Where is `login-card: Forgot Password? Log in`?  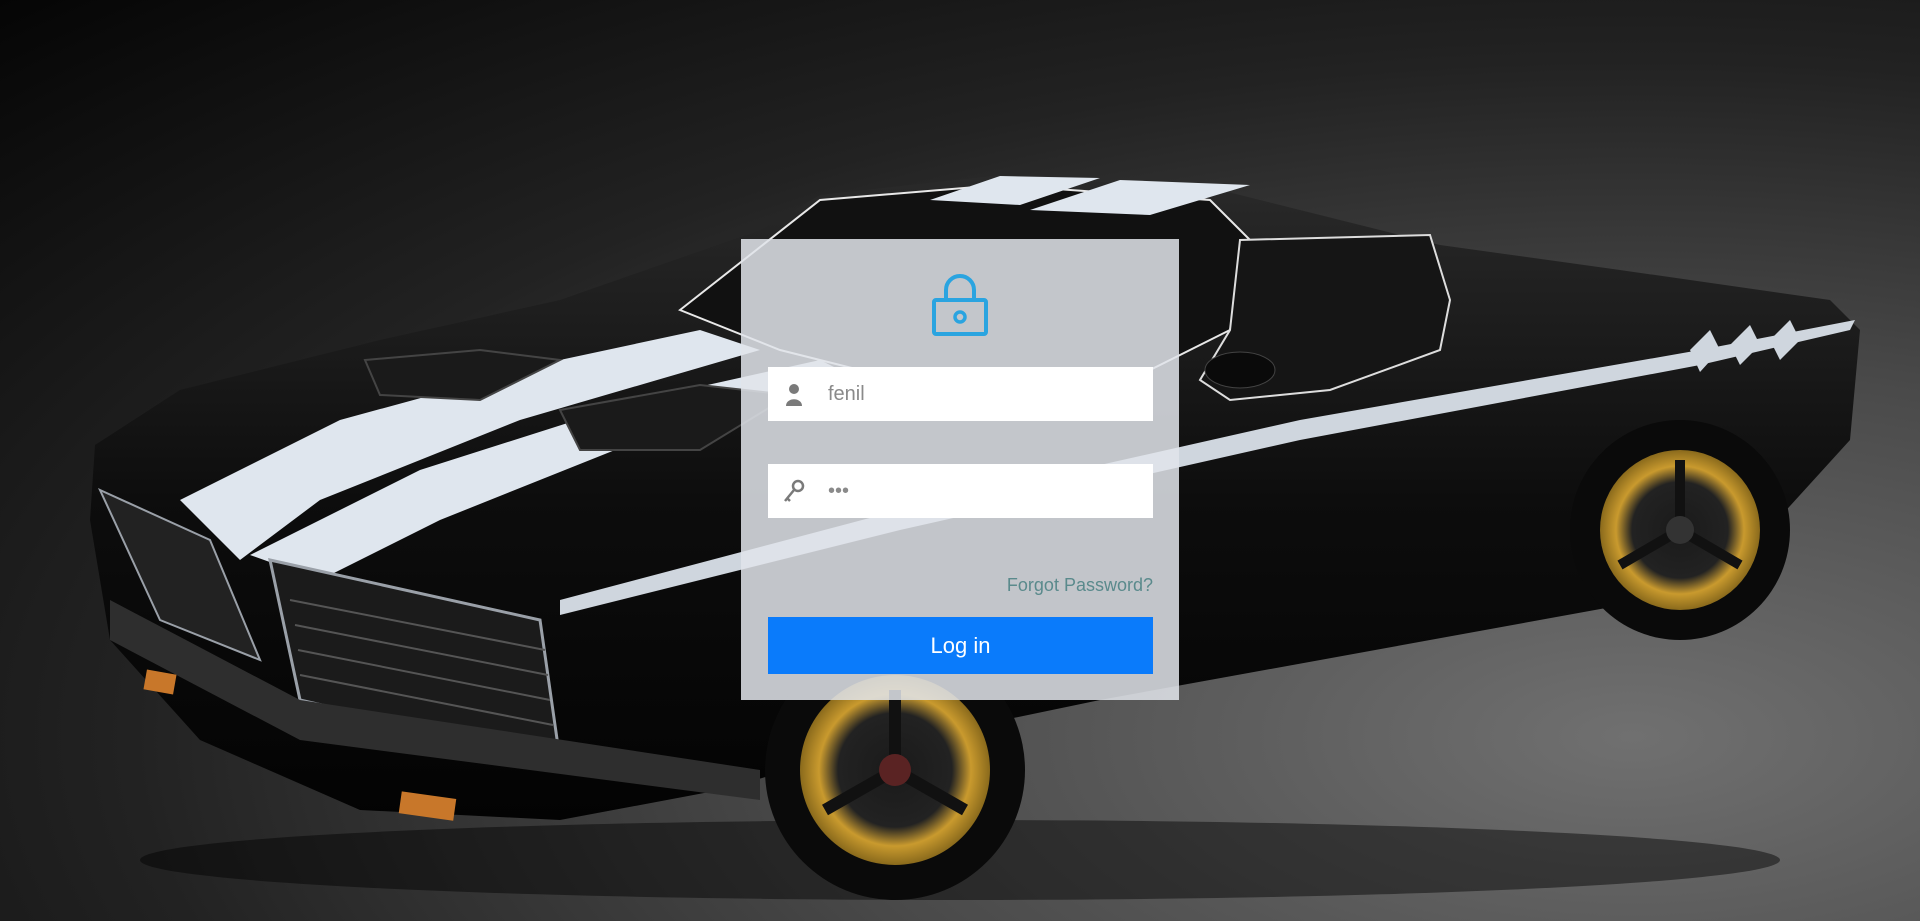 login-card: Forgot Password? Log in is located at coordinates (960, 469).